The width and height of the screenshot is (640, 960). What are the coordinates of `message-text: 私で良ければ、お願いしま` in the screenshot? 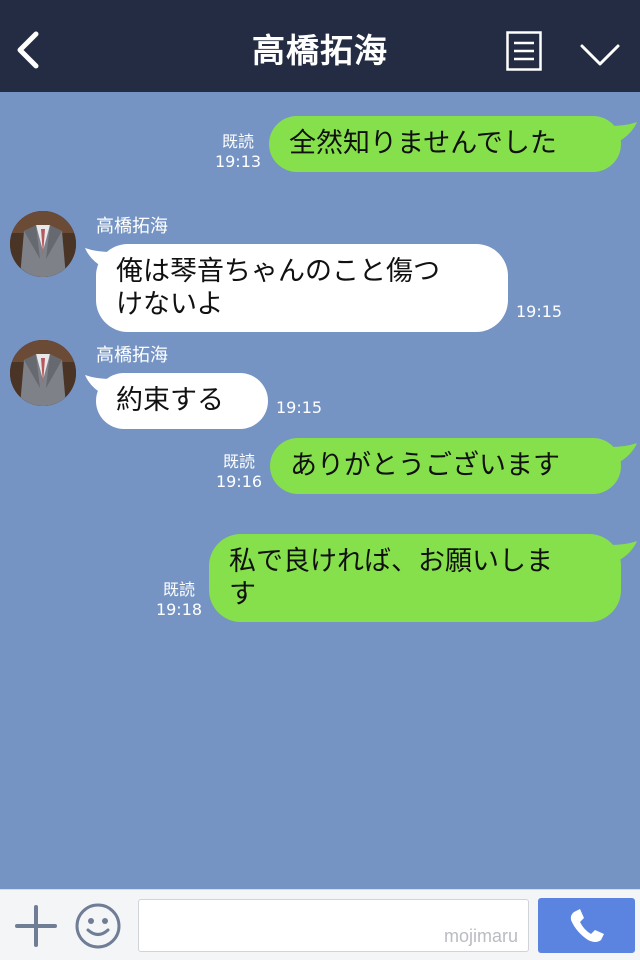 It's located at (391, 561).